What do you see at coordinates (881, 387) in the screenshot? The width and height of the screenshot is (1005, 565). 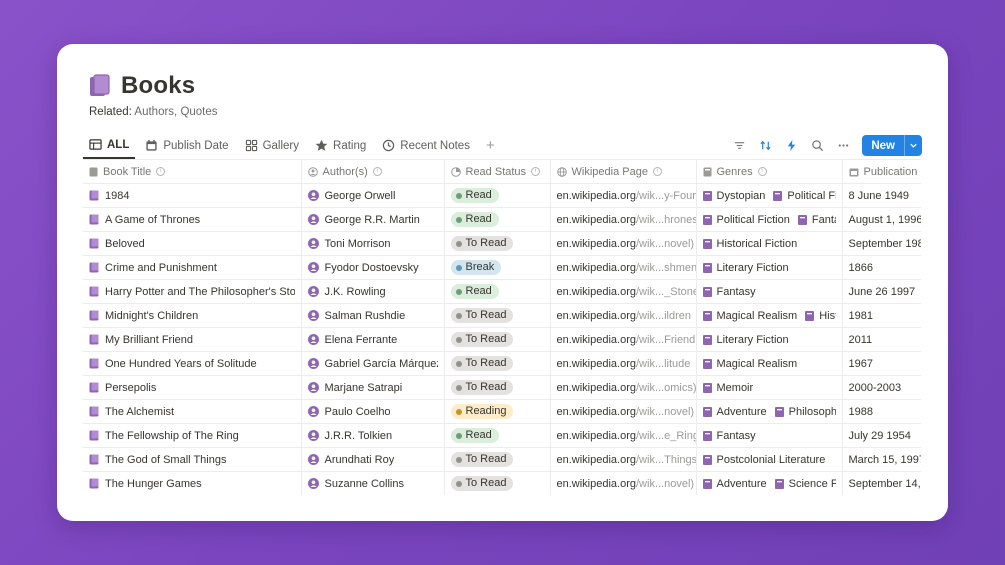 I see `cell-publication: 2000-2003` at bounding box center [881, 387].